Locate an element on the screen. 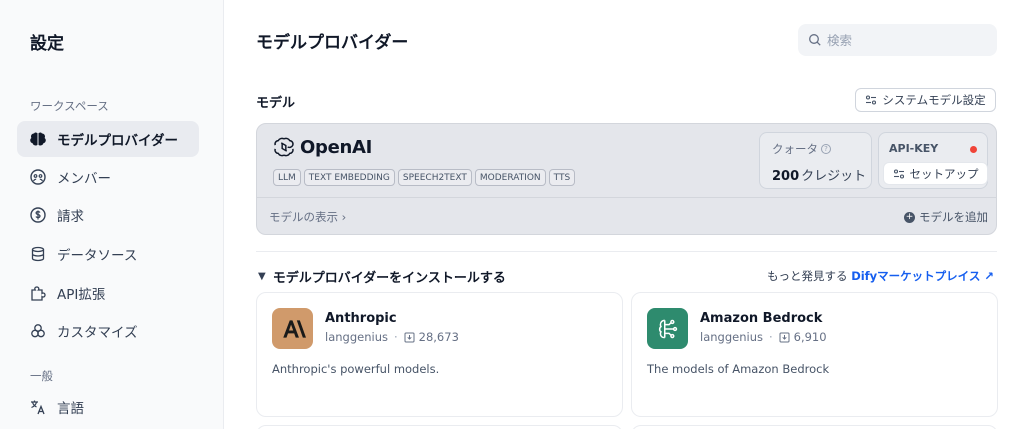 The height and width of the screenshot is (429, 1024). openai-logo: OpenAI is located at coordinates (322, 147).